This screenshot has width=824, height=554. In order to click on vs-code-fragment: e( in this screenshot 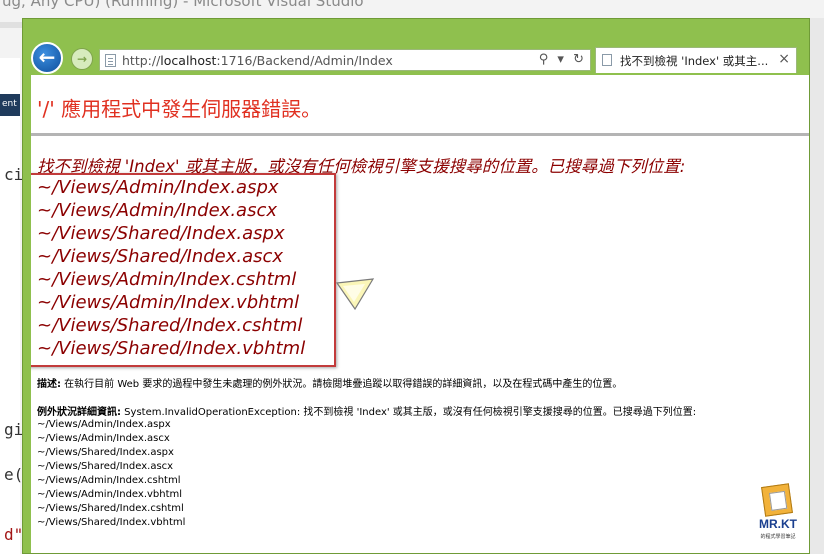, I will do `click(14, 474)`.